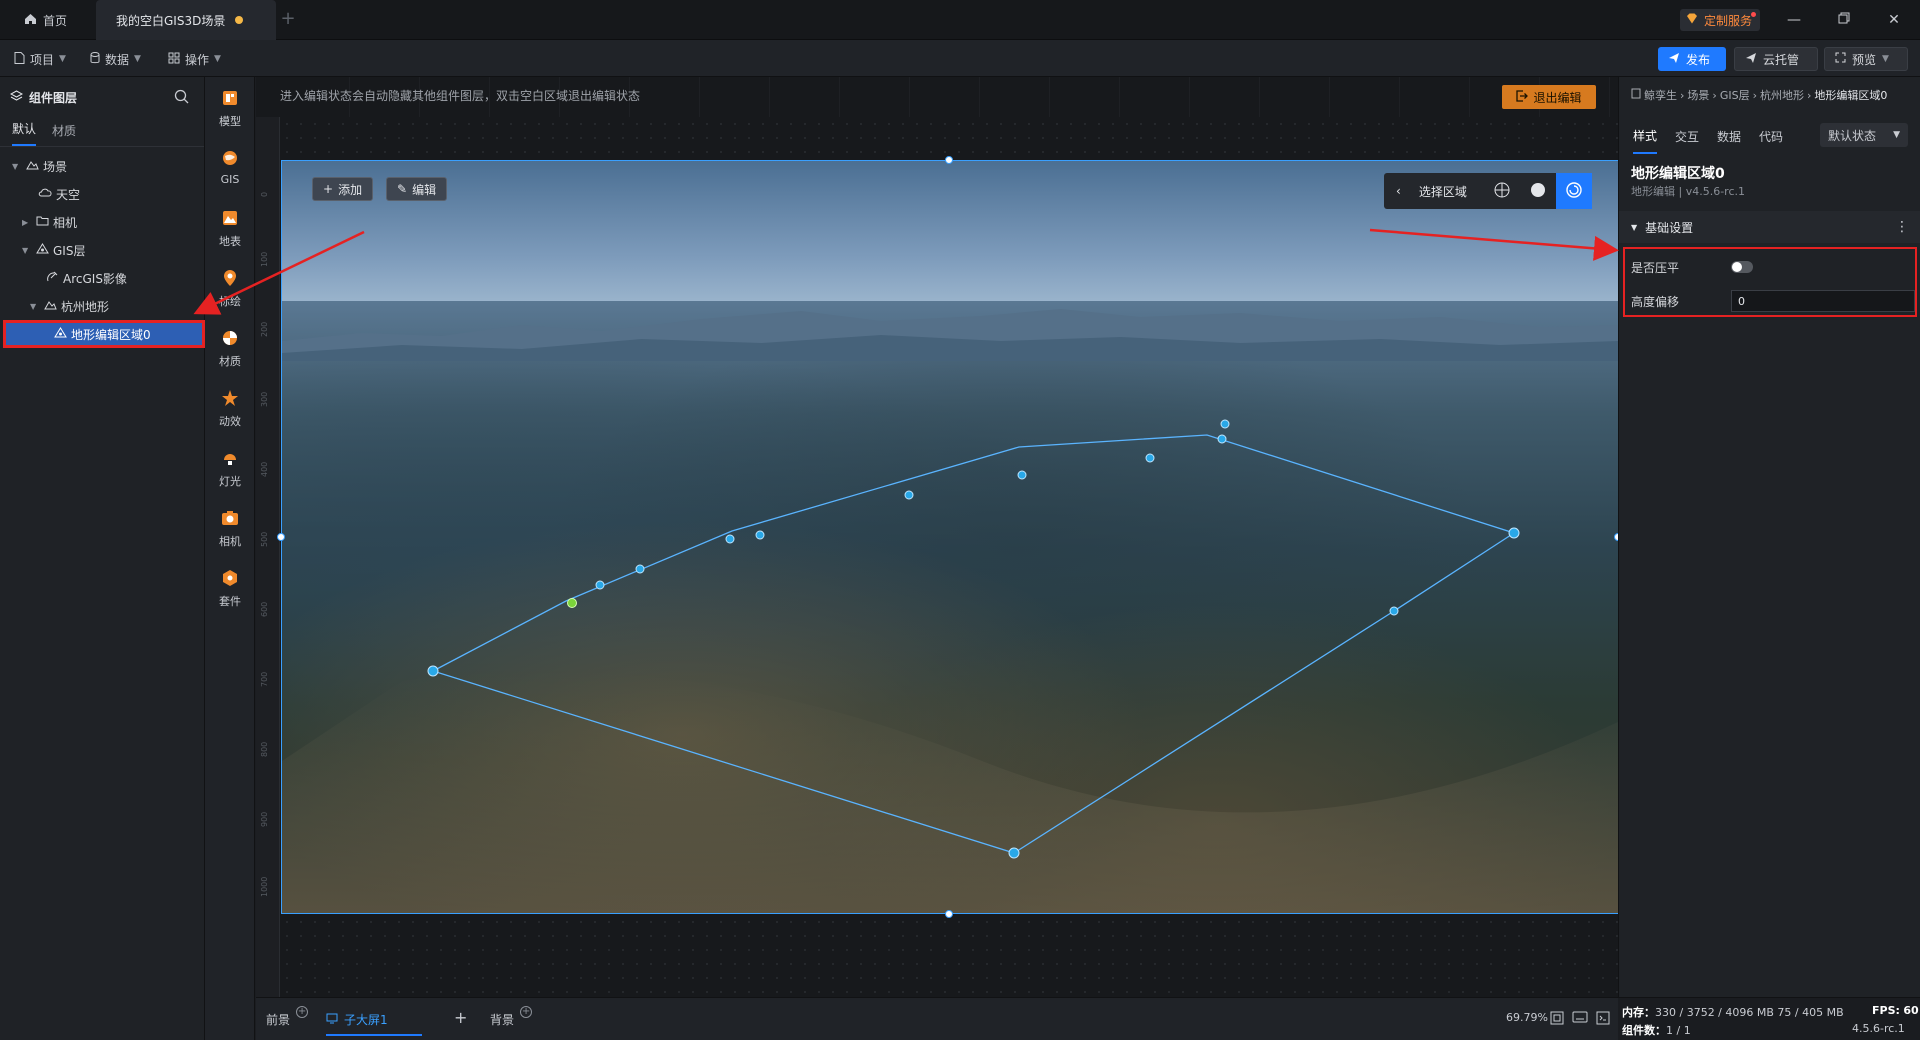 This screenshot has width=1920, height=1040. I want to click on solid-mode-button, so click(1538, 191).